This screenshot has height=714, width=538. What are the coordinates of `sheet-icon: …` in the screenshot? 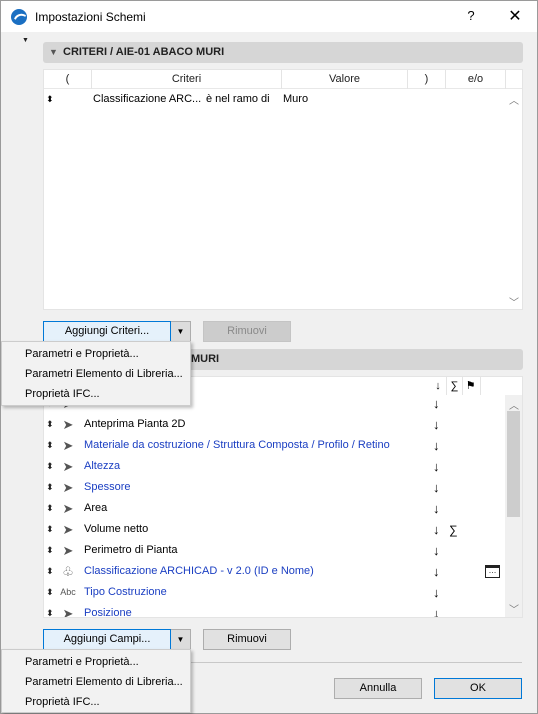 It's located at (492, 571).